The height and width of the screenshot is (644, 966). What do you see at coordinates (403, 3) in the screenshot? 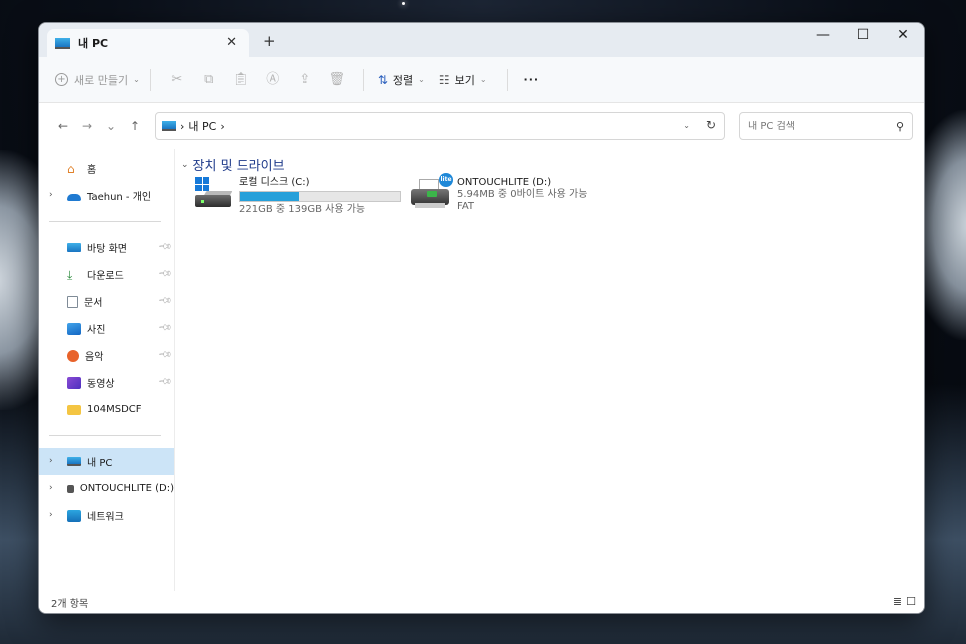
I see `wallpaper-star` at bounding box center [403, 3].